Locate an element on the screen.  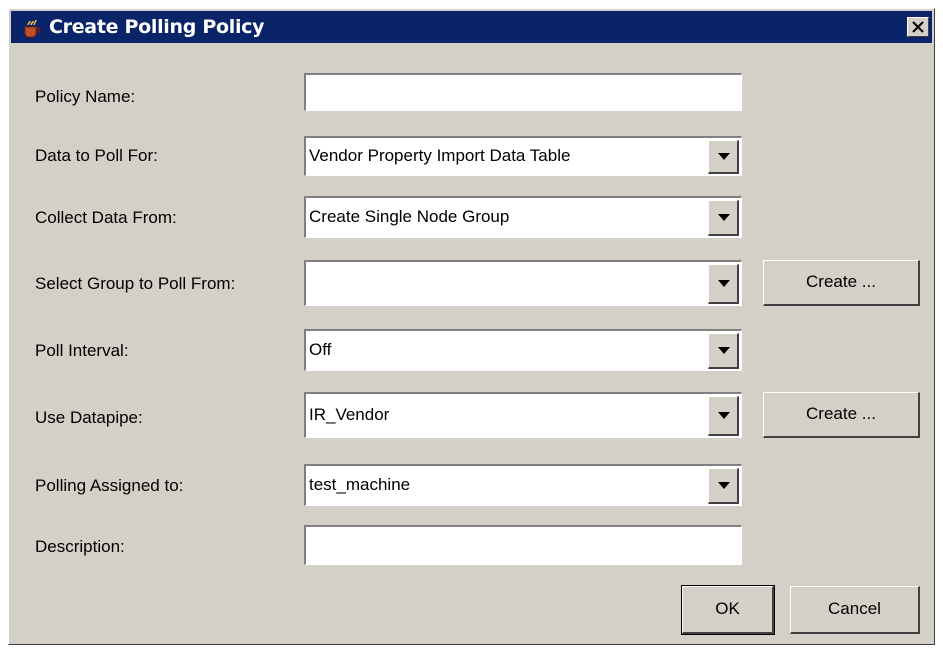
data-to-poll-combo: Vendor Property Import Data Table is located at coordinates (523, 156).